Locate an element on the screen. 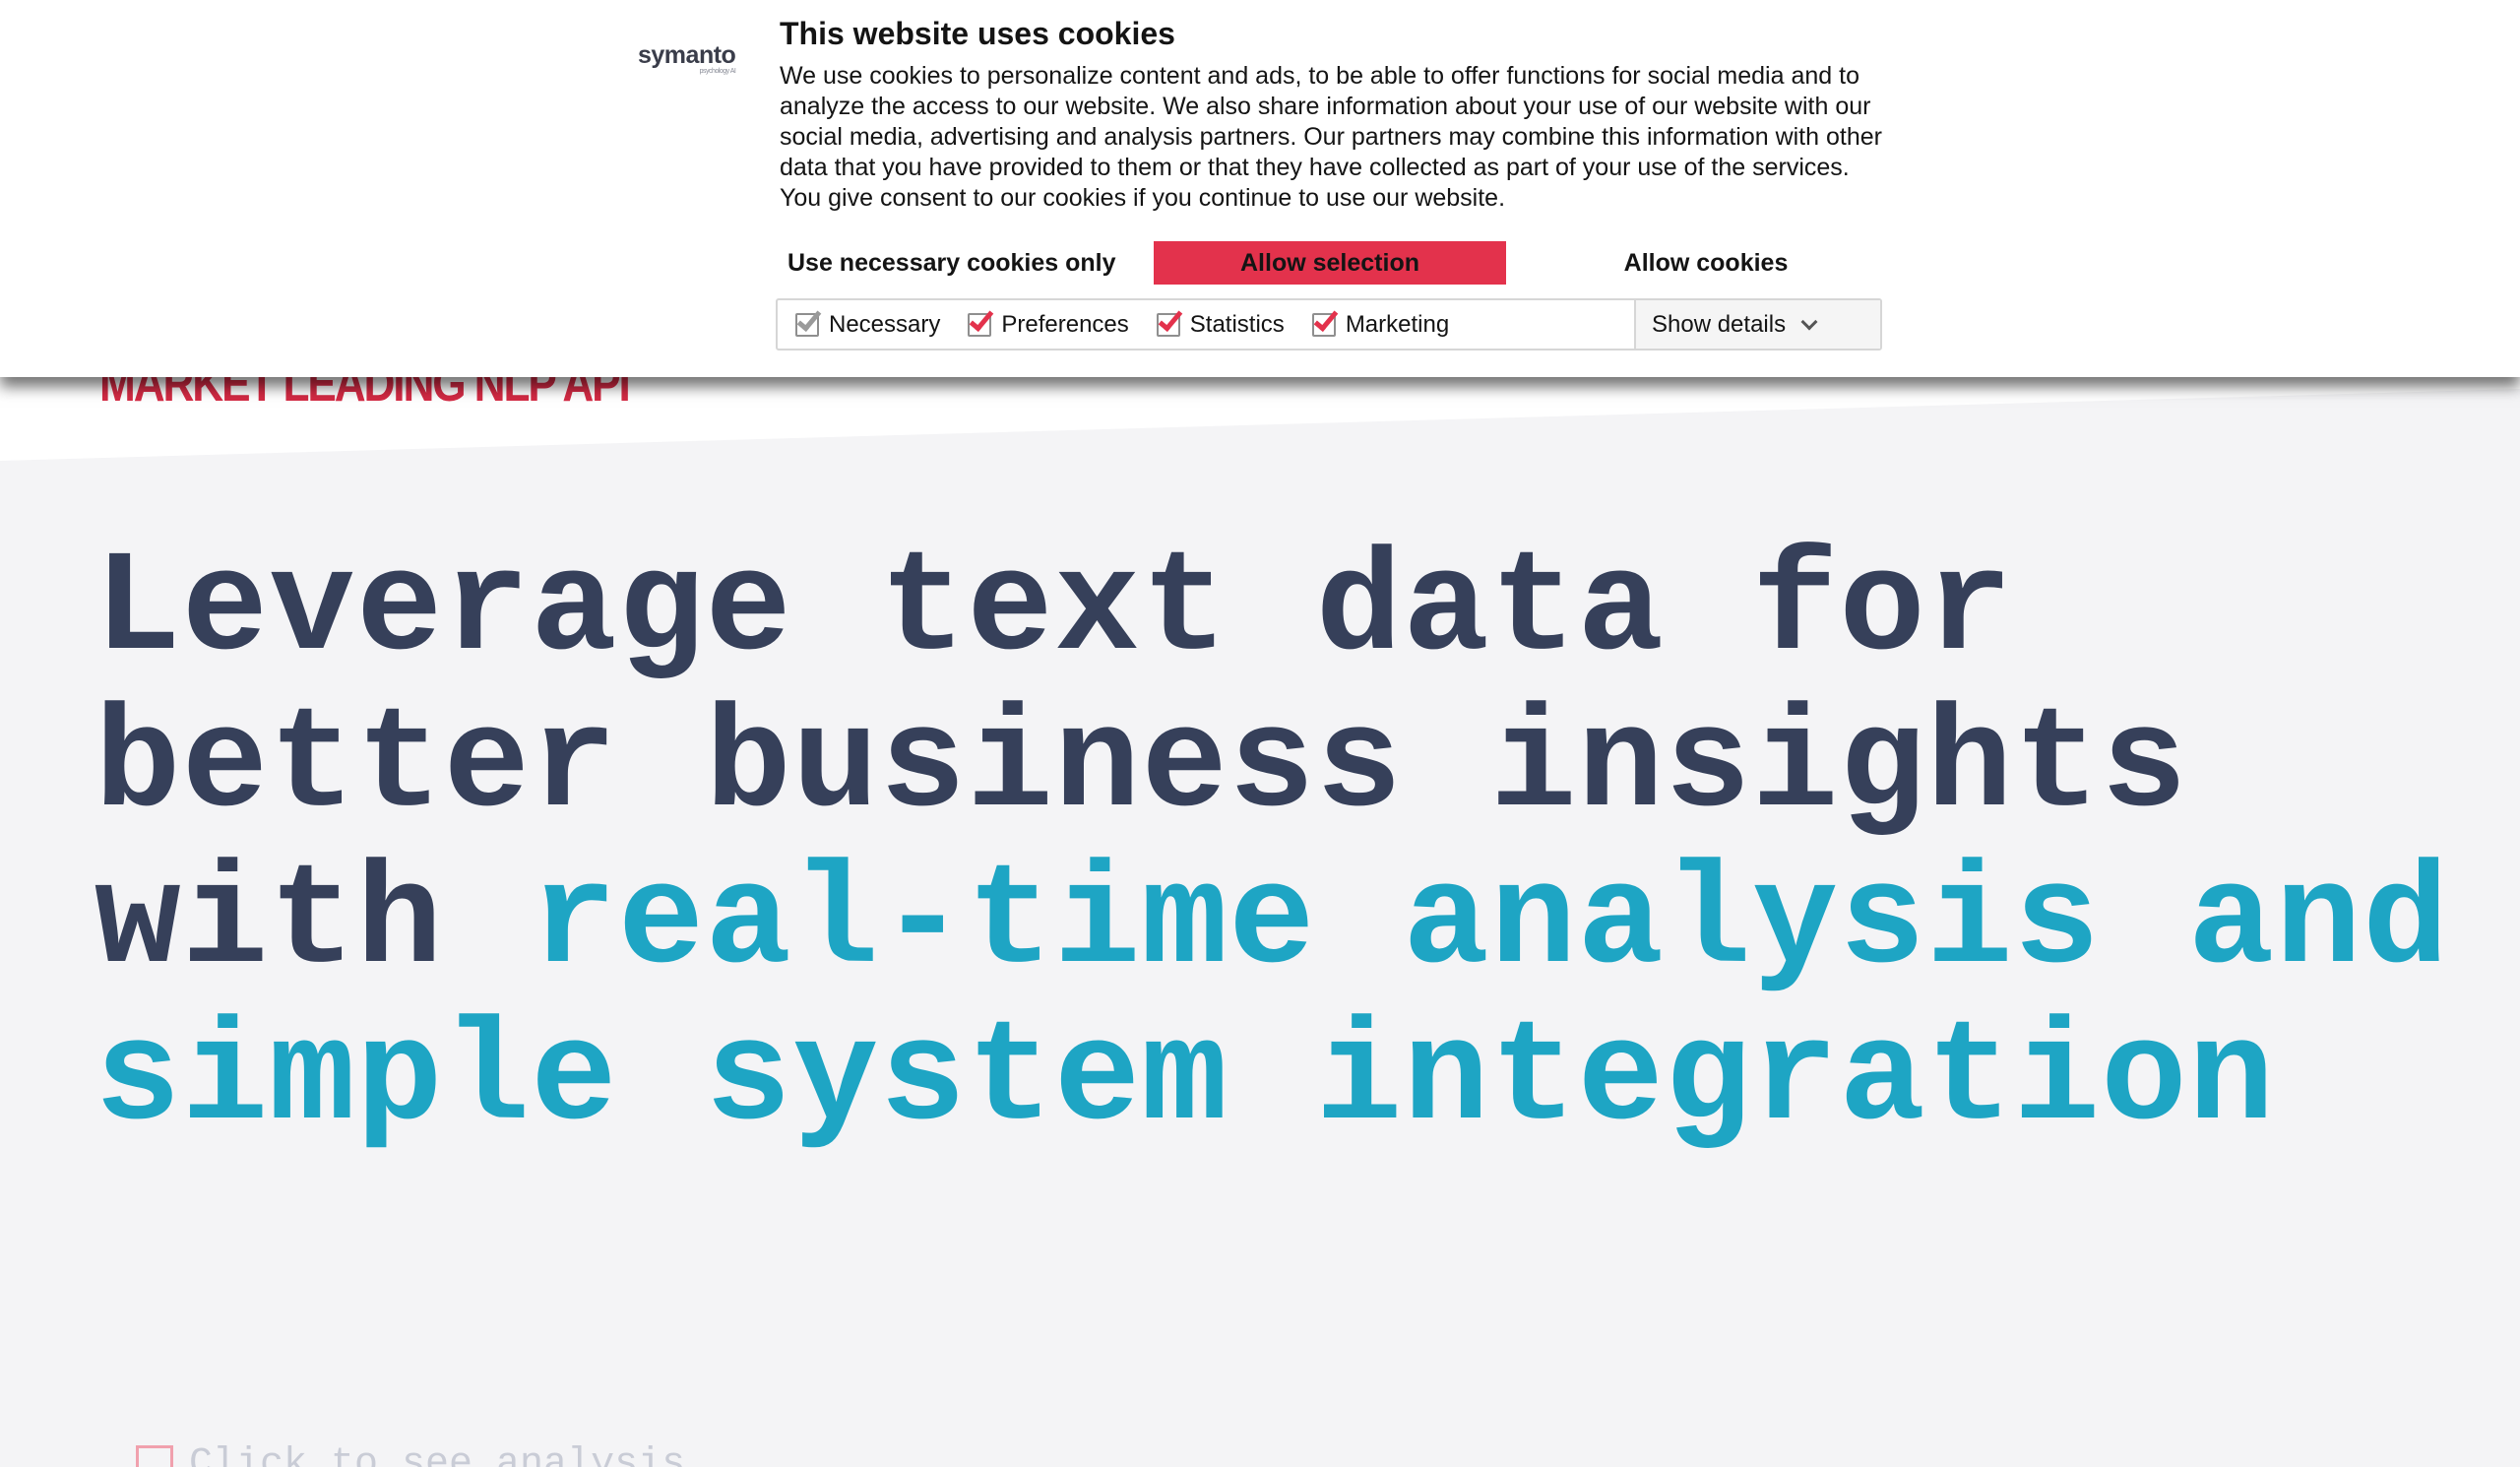  logo-tagline: psychology AI is located at coordinates (717, 71).